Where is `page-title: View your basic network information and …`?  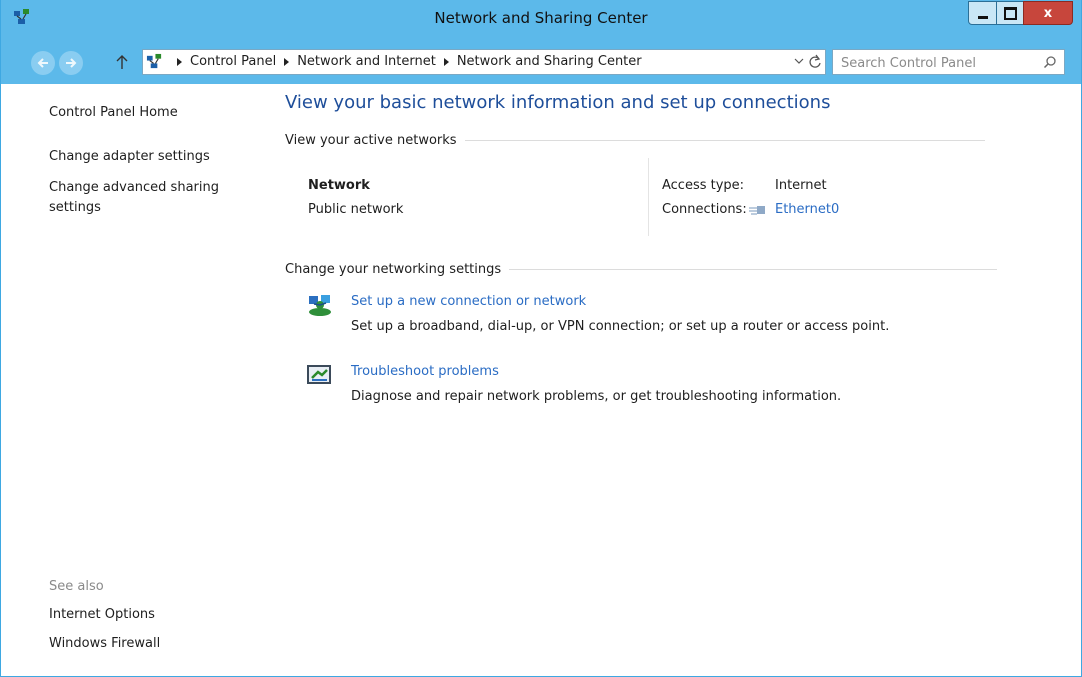
page-title: View your basic network information and … is located at coordinates (558, 102).